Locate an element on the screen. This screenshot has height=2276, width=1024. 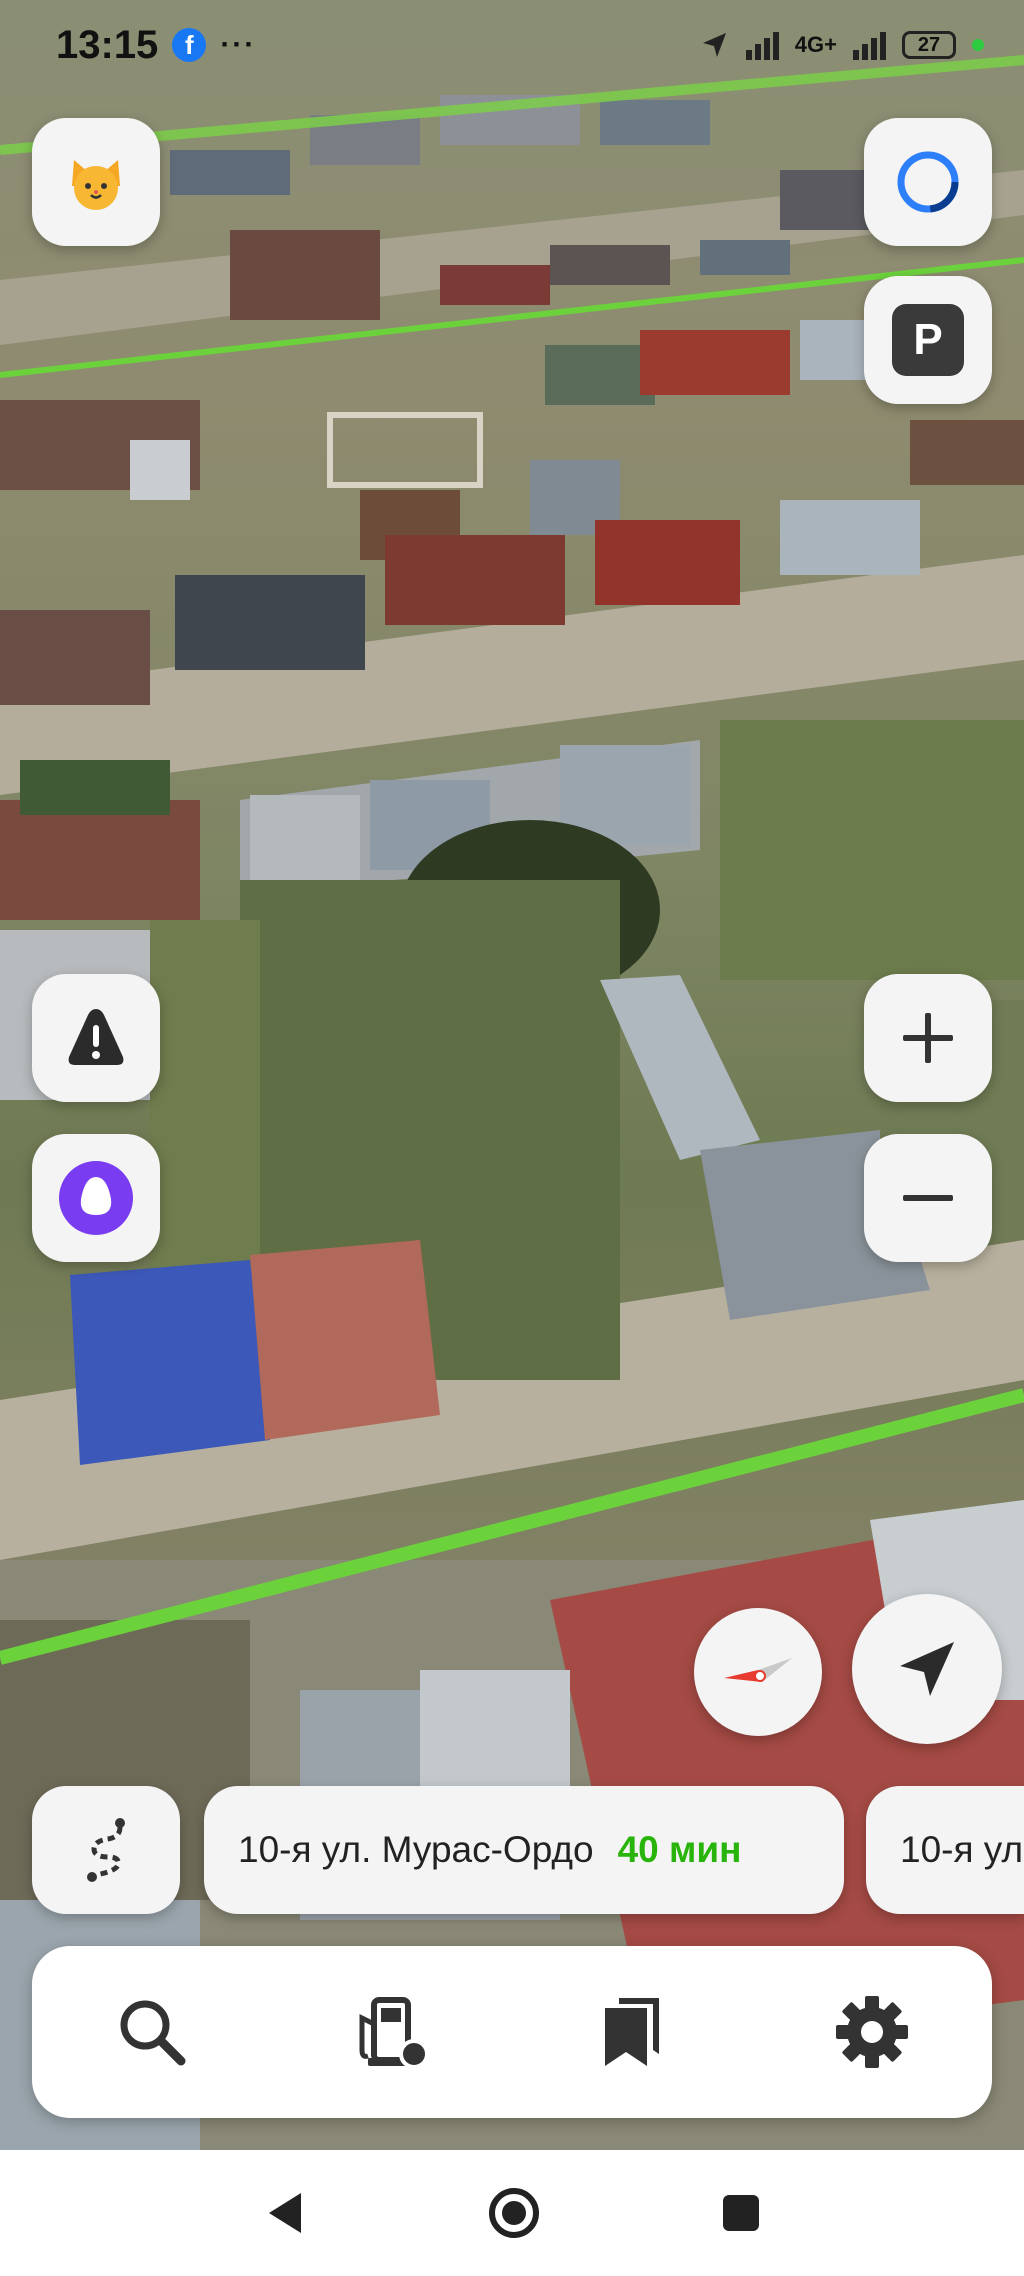
parking-label: P is located at coordinates (928, 339).